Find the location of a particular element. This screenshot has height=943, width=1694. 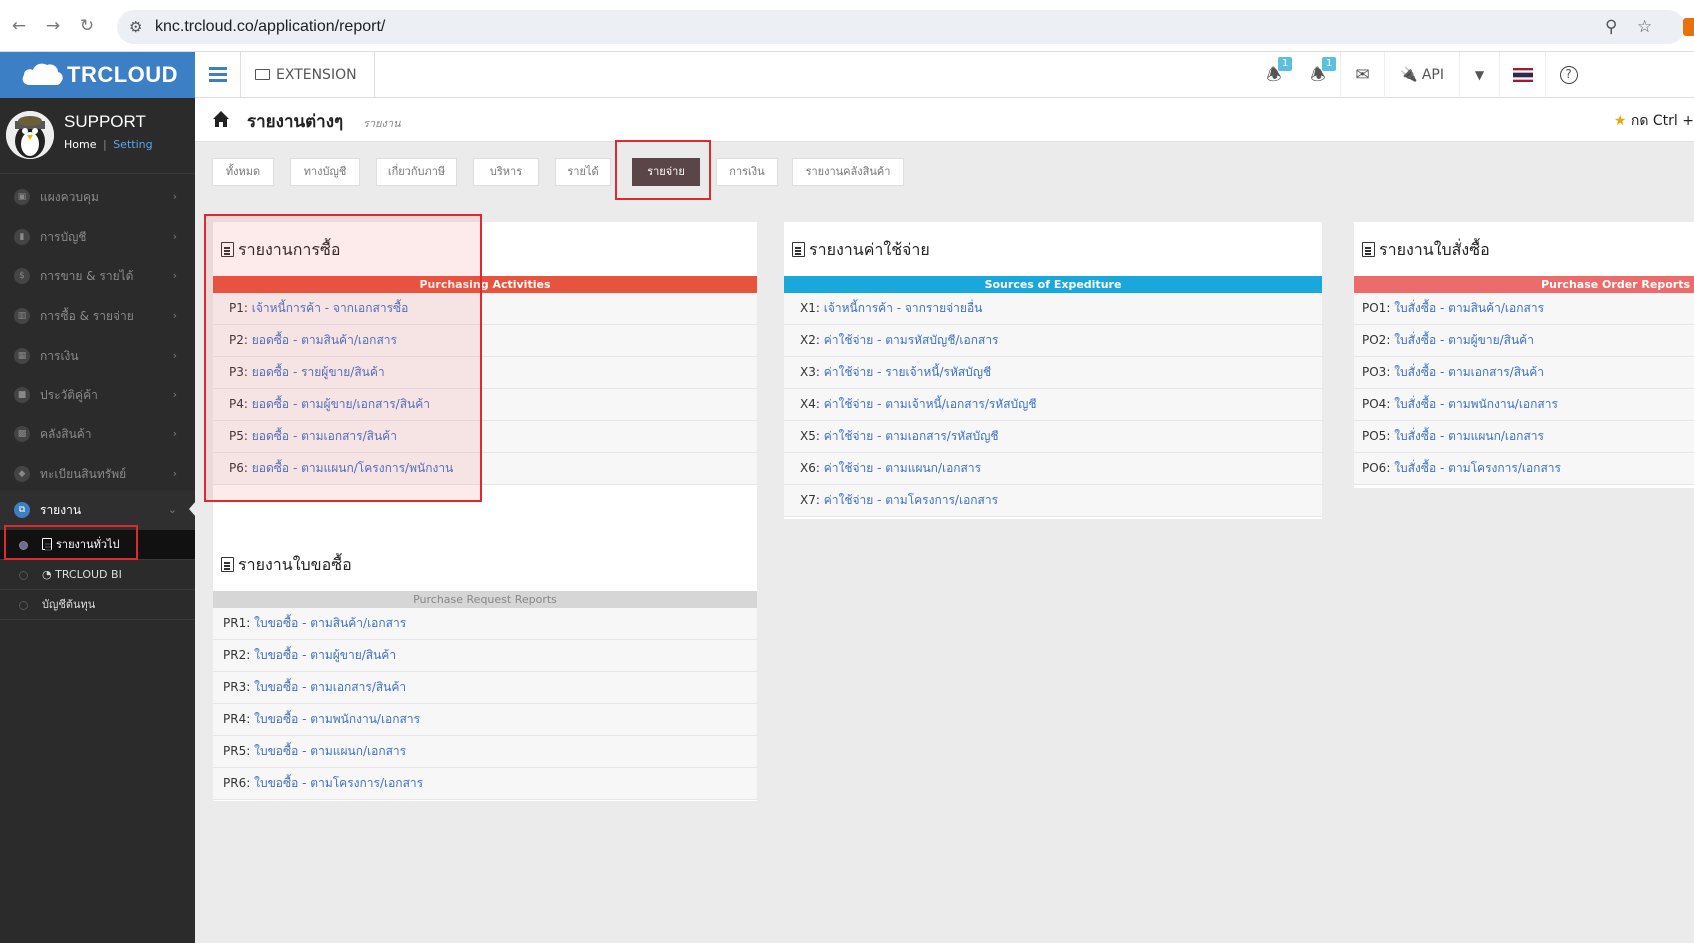

report-row: PO4: ใบสั่งซื้อ - ตามพนักงาน/เอกสาร is located at coordinates (1524, 405).